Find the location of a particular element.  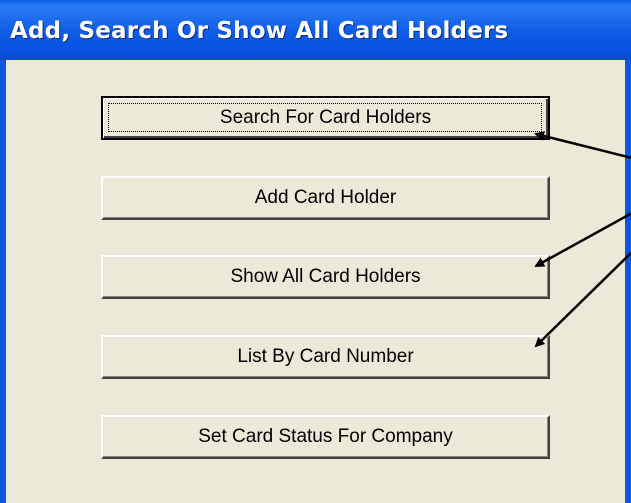

search-card-holders-button: Search For Card Holders is located at coordinates (325, 118).